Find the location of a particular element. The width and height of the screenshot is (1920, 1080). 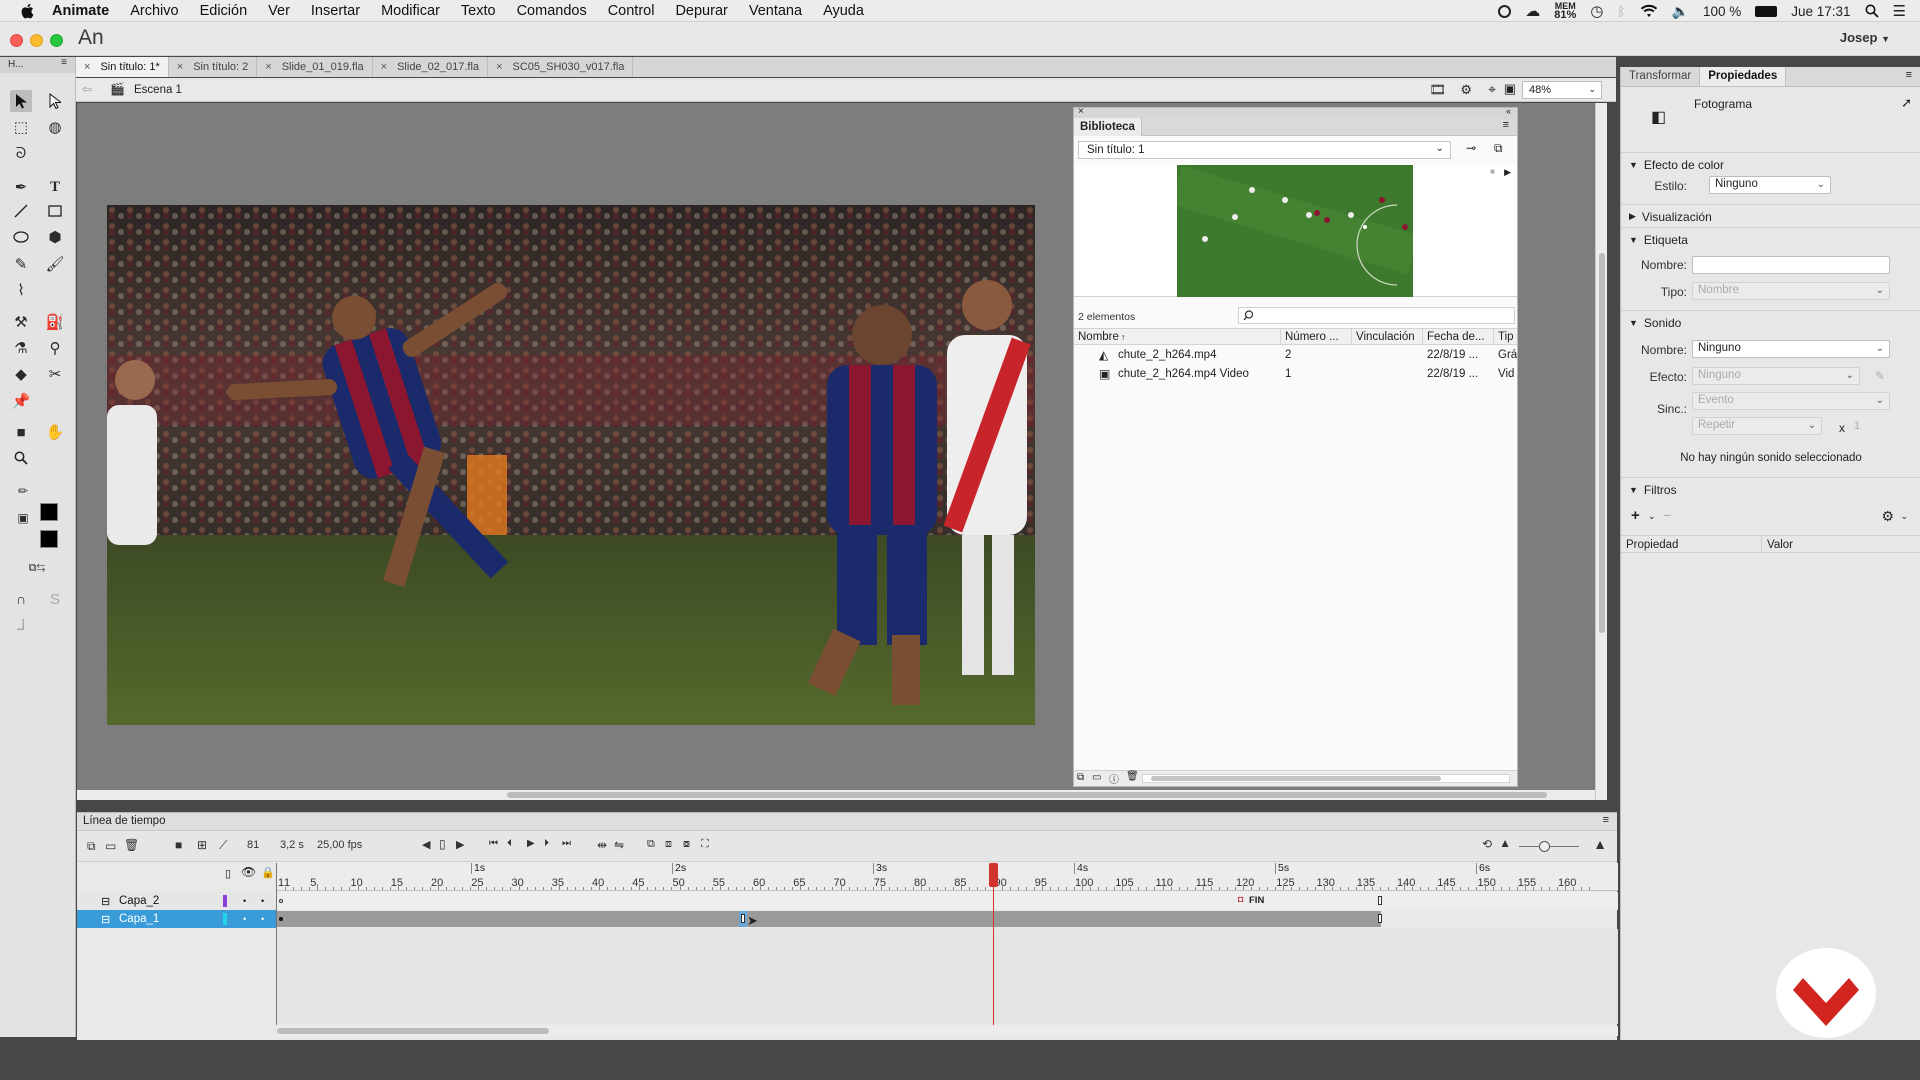

filters-col-property: Propiedad is located at coordinates (1652, 545).